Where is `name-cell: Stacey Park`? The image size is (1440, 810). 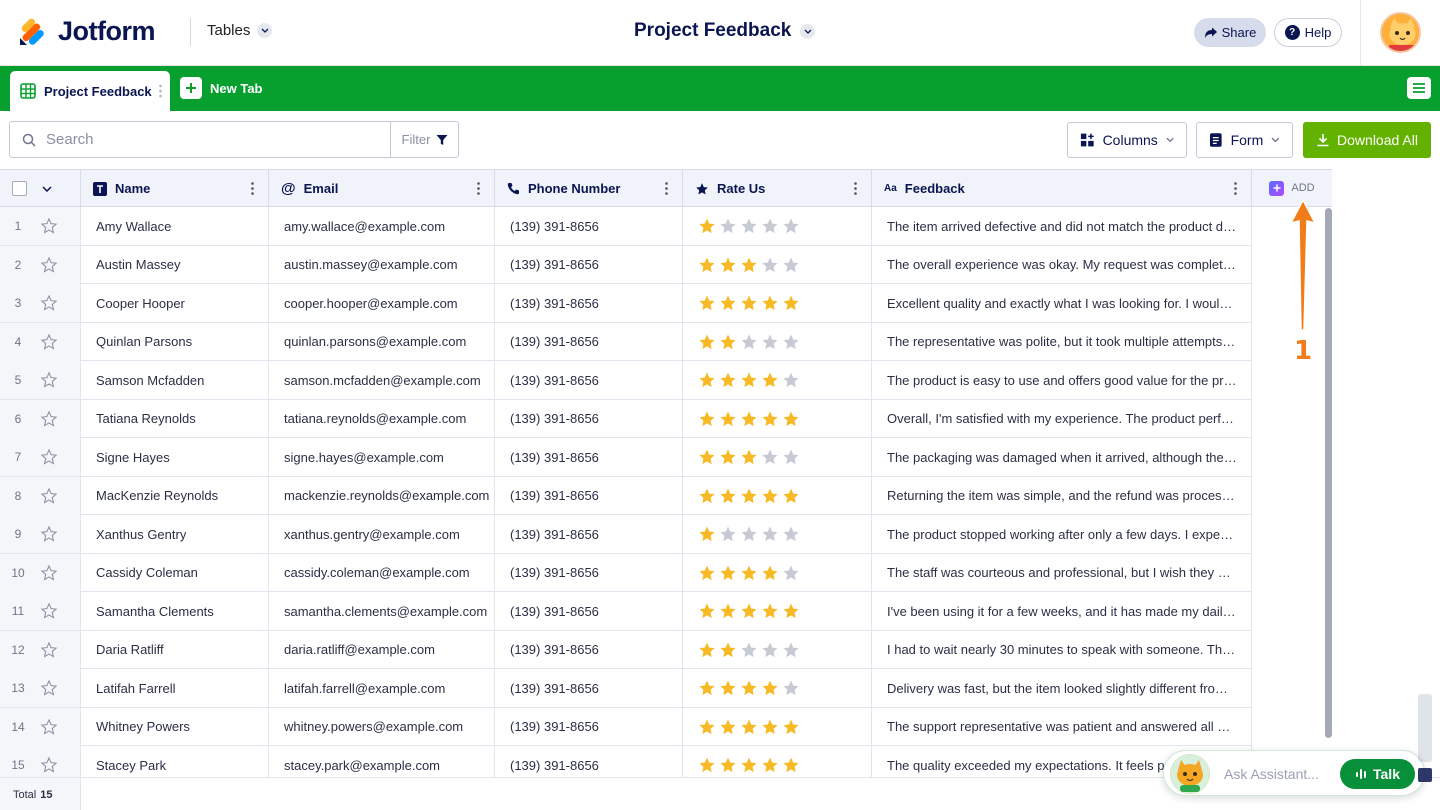 name-cell: Stacey Park is located at coordinates (175, 761).